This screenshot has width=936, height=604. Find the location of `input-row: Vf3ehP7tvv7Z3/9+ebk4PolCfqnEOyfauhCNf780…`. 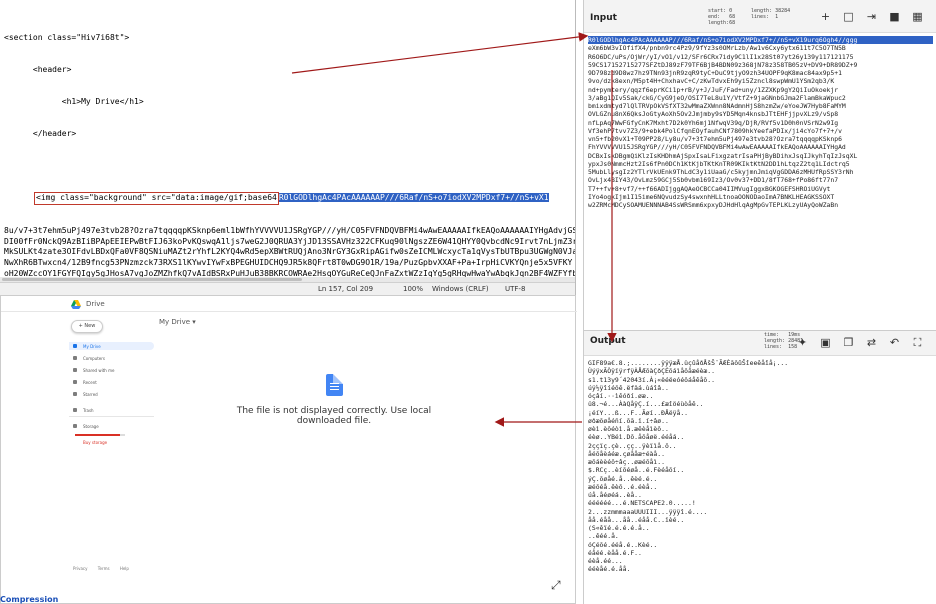

input-row: Vf3ehP7tvv7Z3/9+ebk4PolCfqnEOyfauhCNf780… is located at coordinates (715, 130).